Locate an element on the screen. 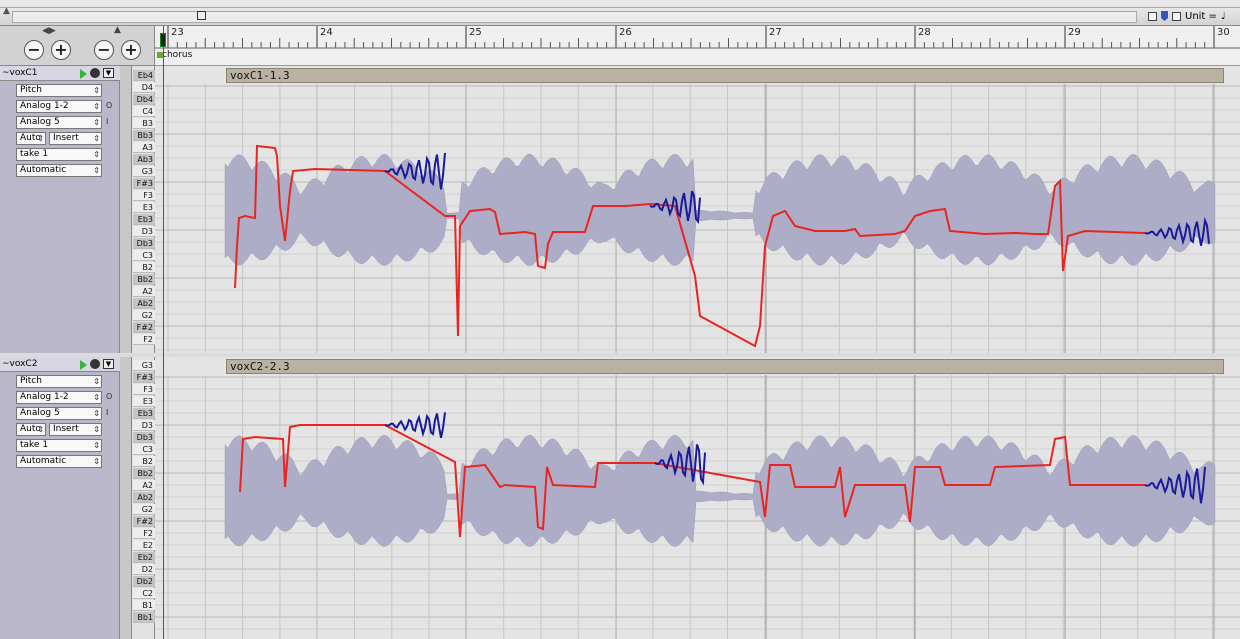 This screenshot has width=1240, height=639. top-toolbar: ▲ Unit = ♩ is located at coordinates (620, 13).